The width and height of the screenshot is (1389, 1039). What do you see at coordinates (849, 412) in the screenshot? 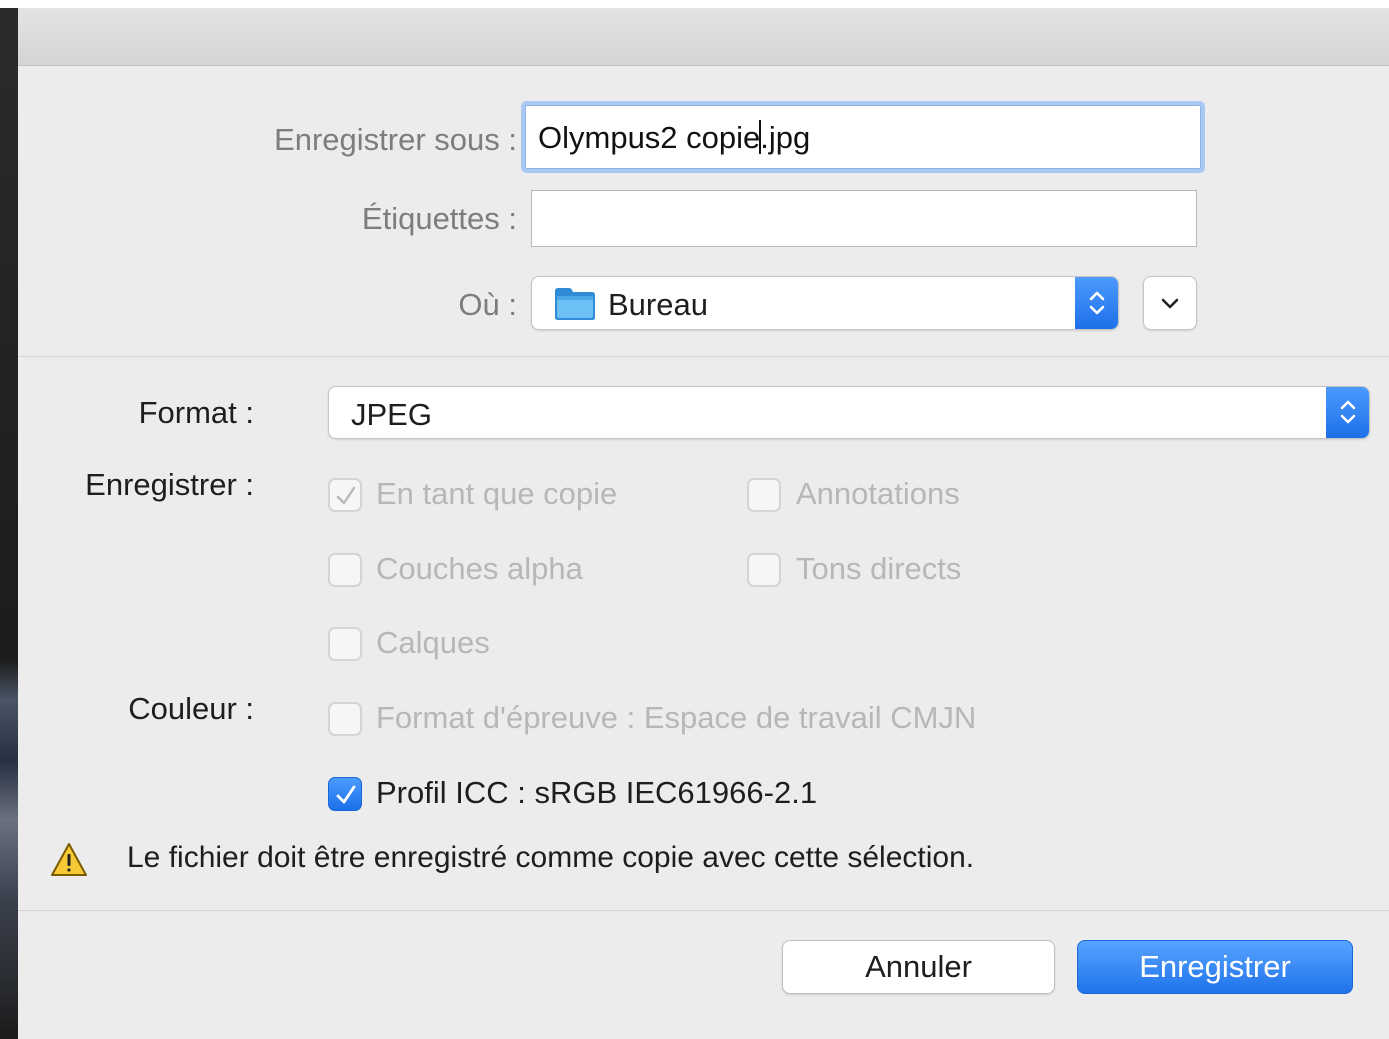
I see `format-popup: JPEG` at bounding box center [849, 412].